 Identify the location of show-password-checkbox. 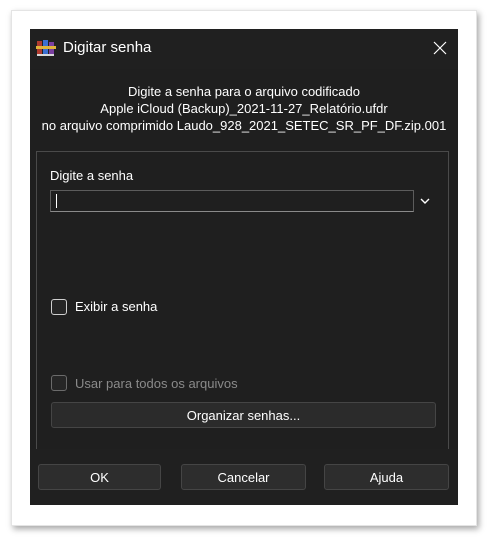
(59, 307).